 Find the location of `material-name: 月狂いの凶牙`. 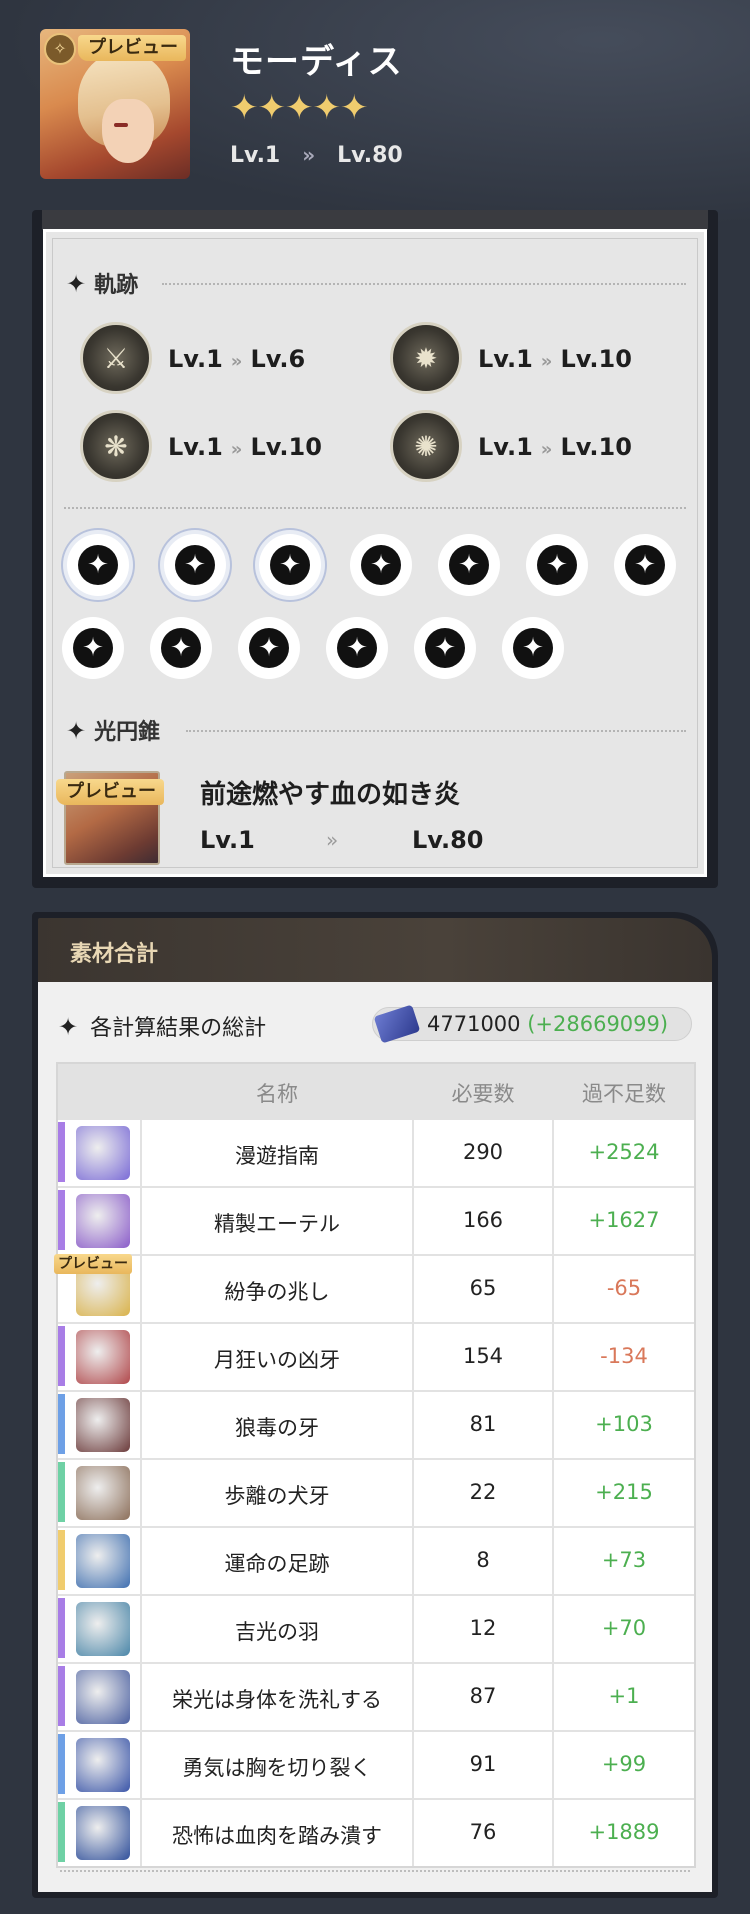

material-name: 月狂いの凶牙 is located at coordinates (277, 1360).